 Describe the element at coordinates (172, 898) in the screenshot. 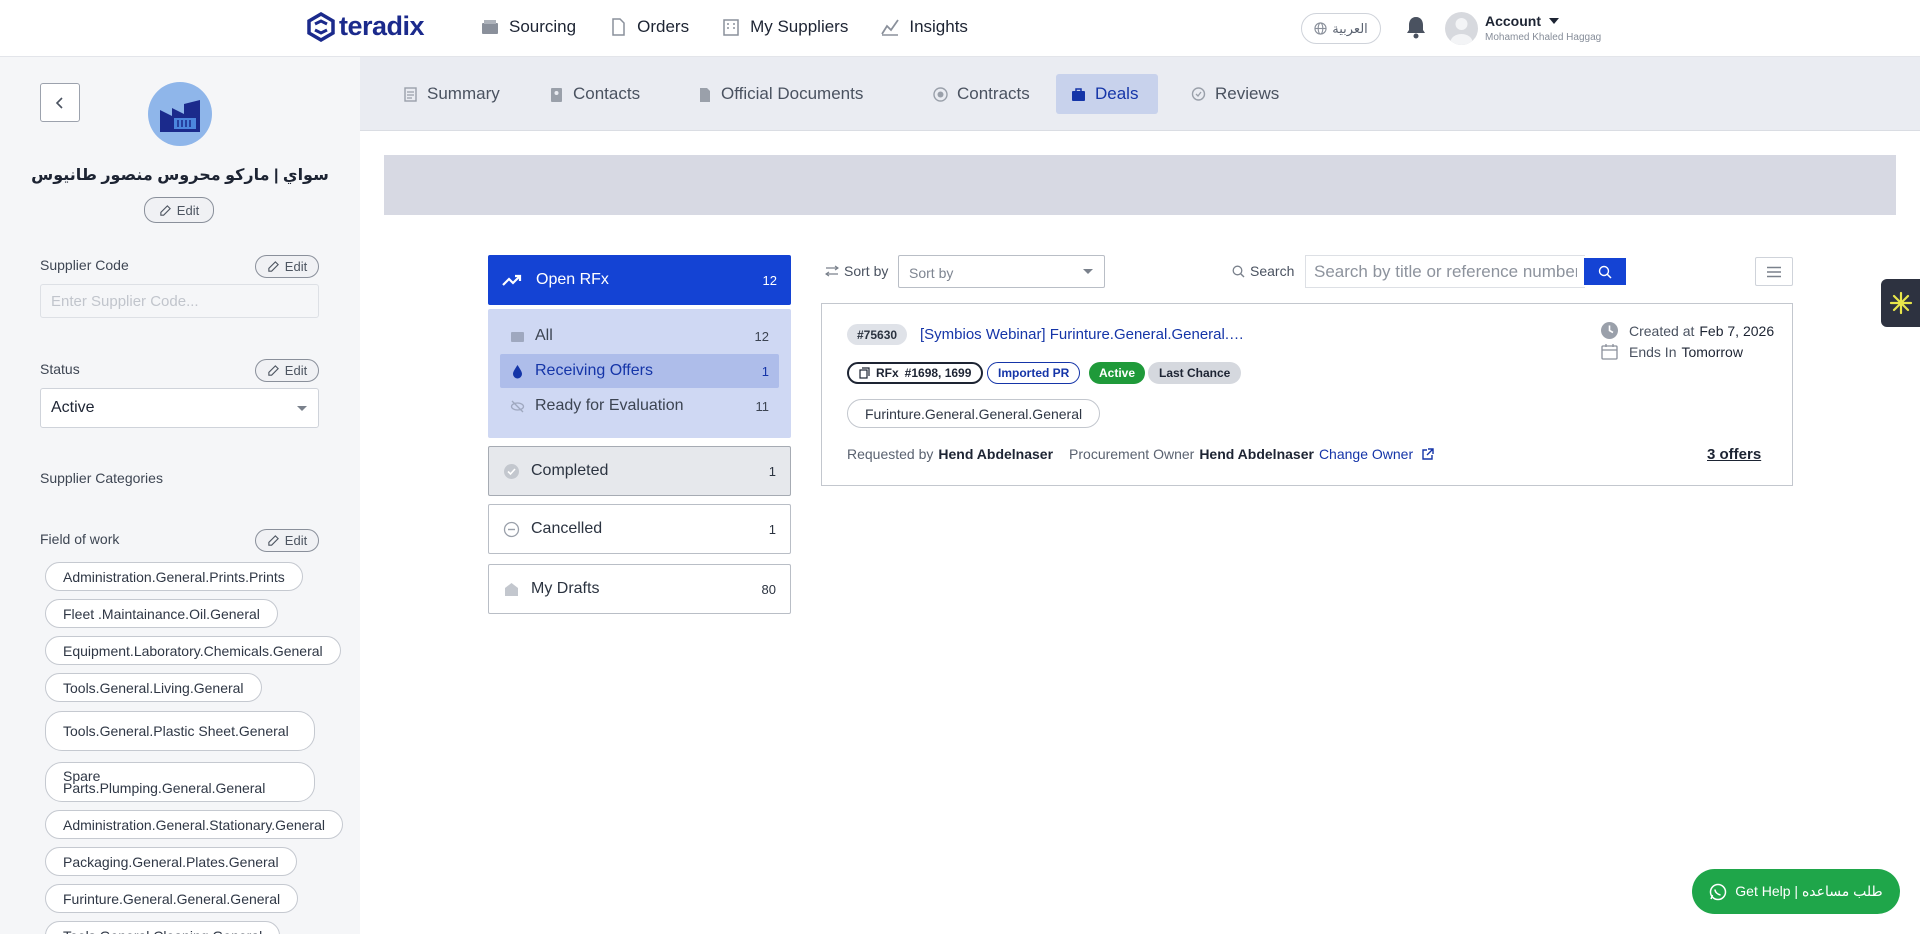

I see `field-of-work-chip: Furinture.General.General.General` at that location.